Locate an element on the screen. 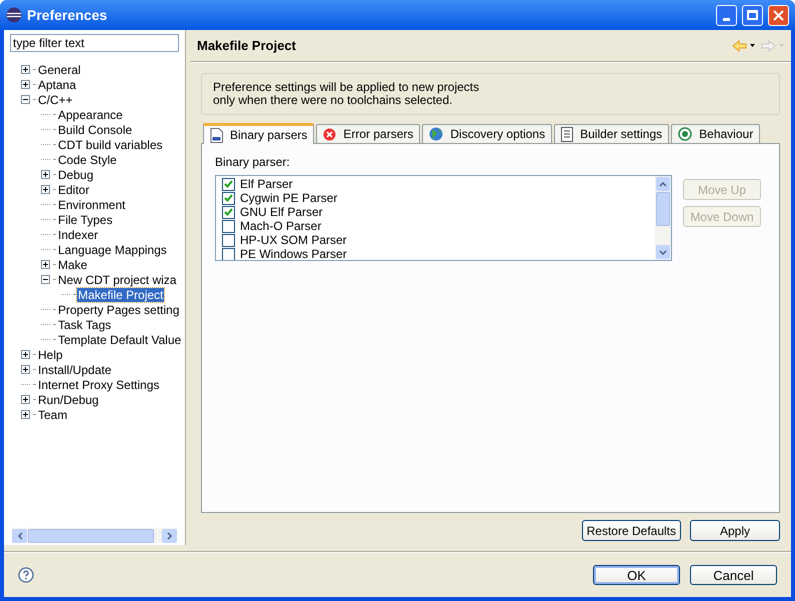  tree-item: Appearance is located at coordinates (90, 115).